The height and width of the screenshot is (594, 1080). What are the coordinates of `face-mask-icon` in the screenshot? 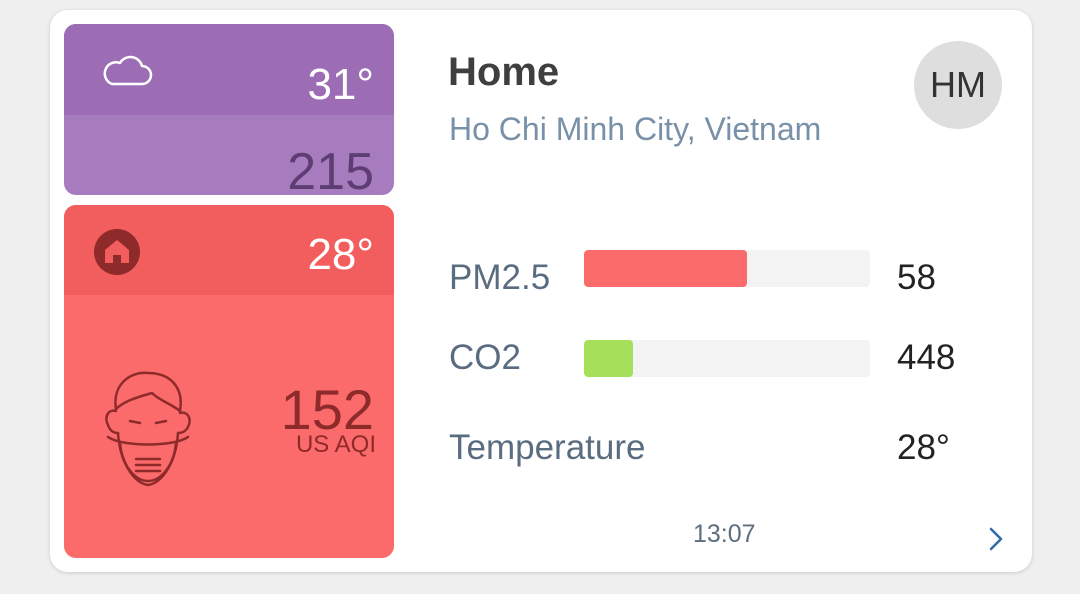 It's located at (148, 429).